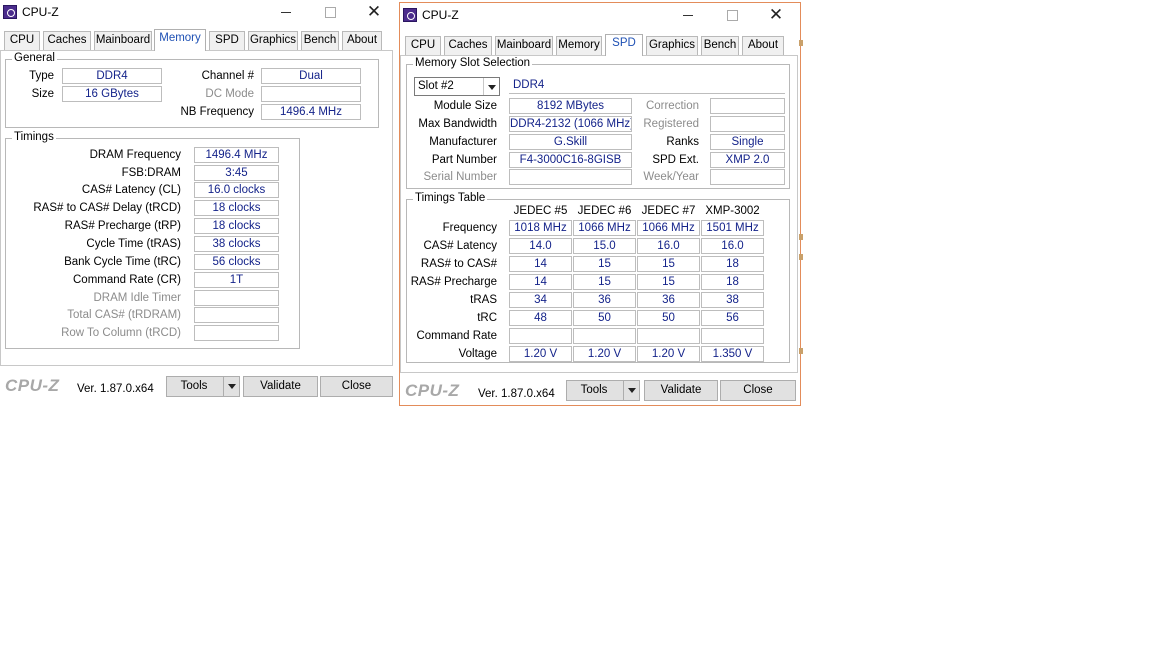 This screenshot has height=648, width=1152. What do you see at coordinates (236, 173) in the screenshot?
I see `timing-value: 3:45` at bounding box center [236, 173].